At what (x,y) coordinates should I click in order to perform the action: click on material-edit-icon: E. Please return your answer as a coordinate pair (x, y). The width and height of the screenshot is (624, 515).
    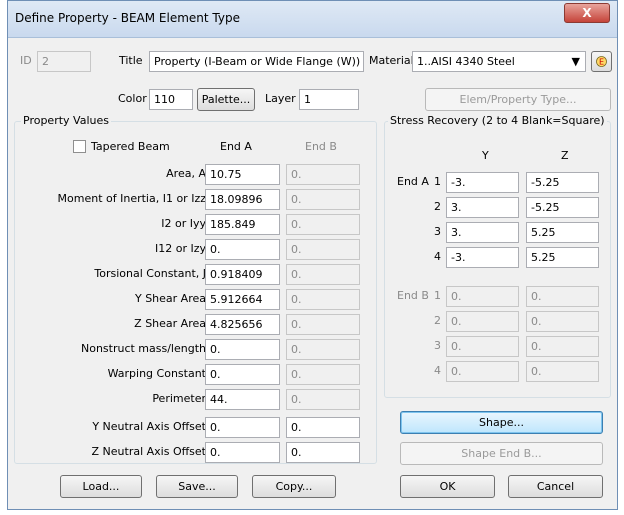
    Looking at the image, I should click on (601, 61).